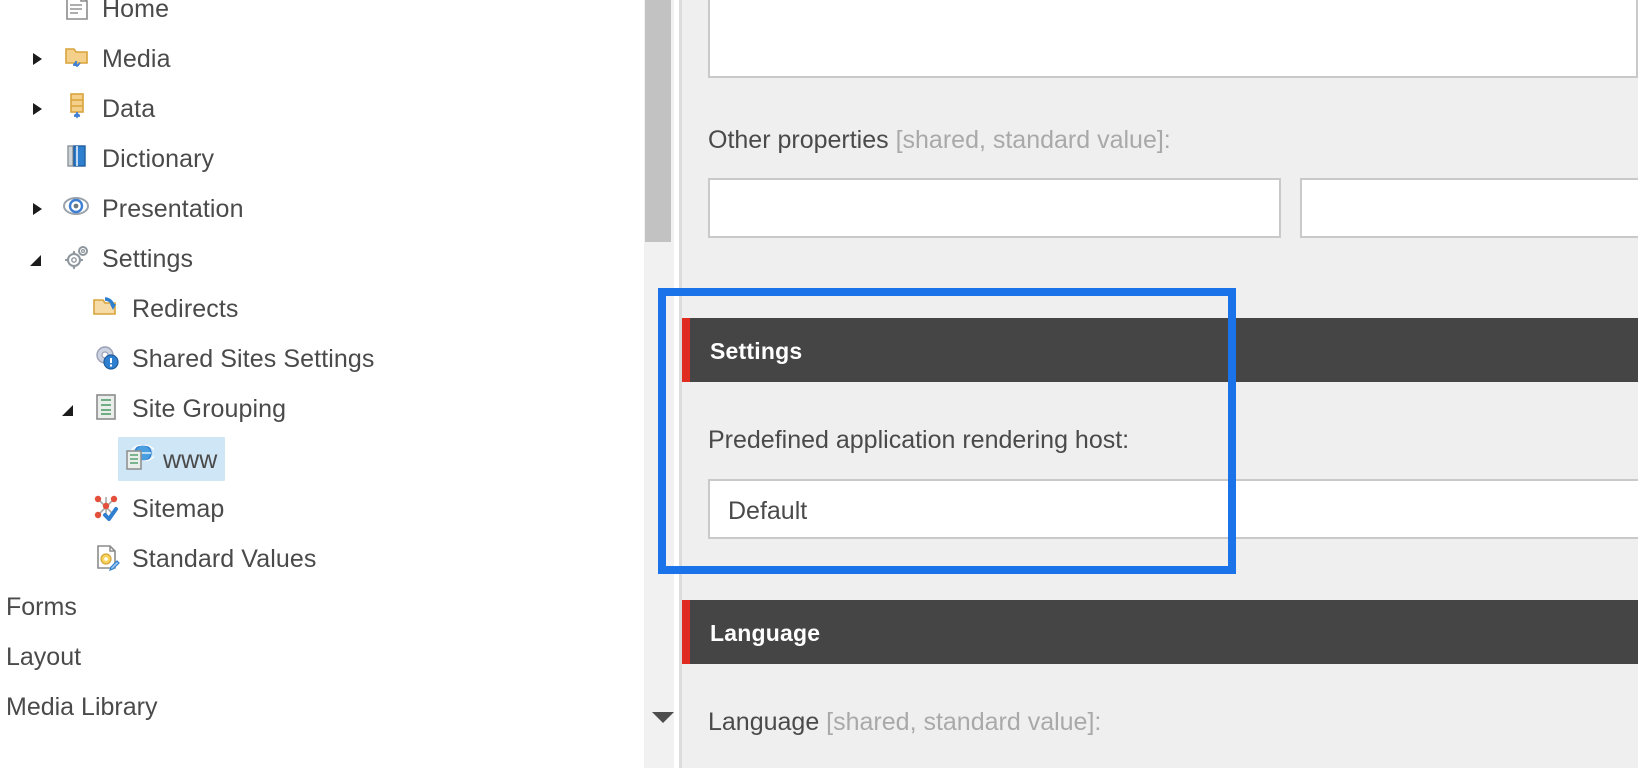  I want to click on server-list-icon, so click(107, 407).